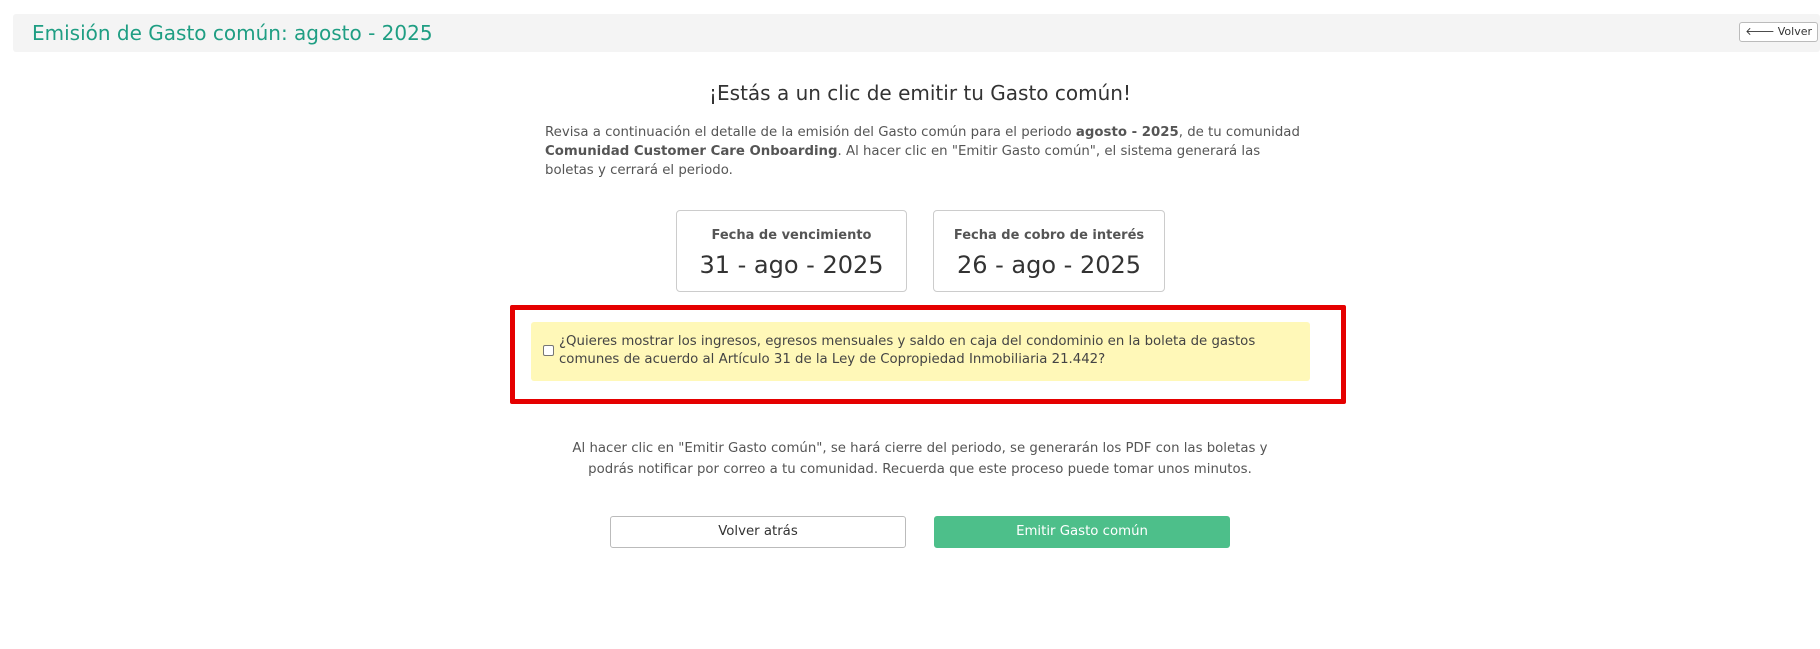 This screenshot has width=1820, height=649. I want to click on emit-button: Emitir Gasto común, so click(1082, 532).